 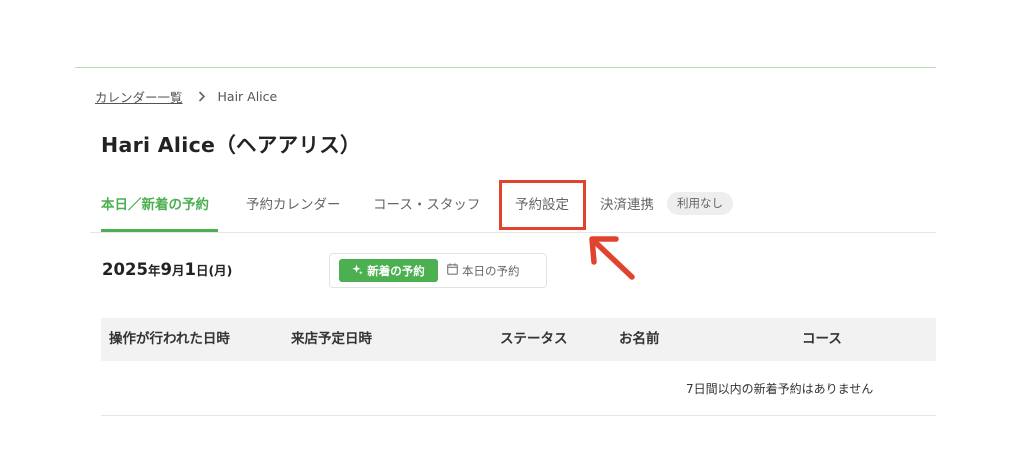 What do you see at coordinates (612, 258) in the screenshot?
I see `annotation-arrow-icon` at bounding box center [612, 258].